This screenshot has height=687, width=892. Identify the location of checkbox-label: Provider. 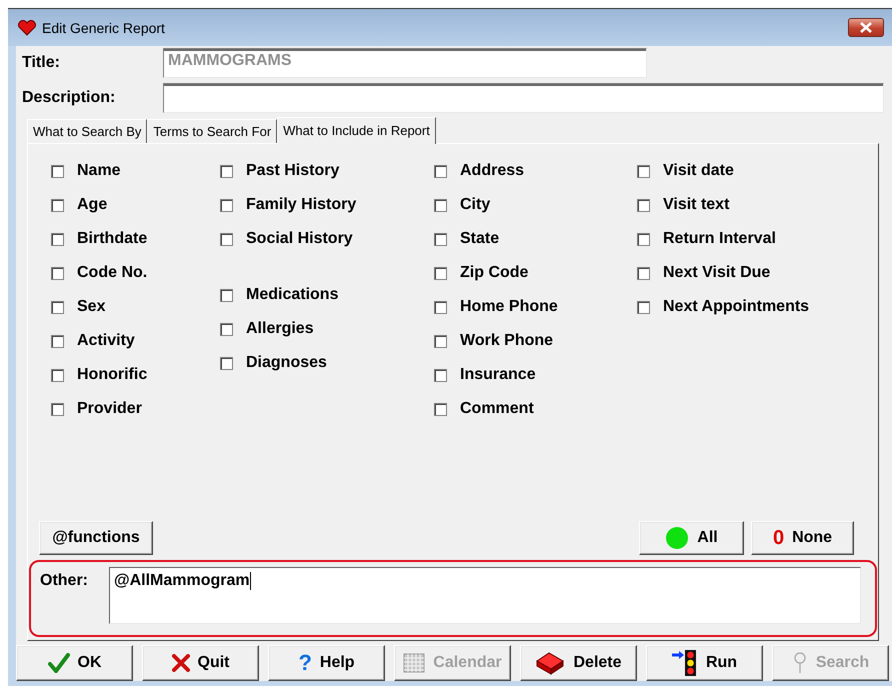
(109, 409).